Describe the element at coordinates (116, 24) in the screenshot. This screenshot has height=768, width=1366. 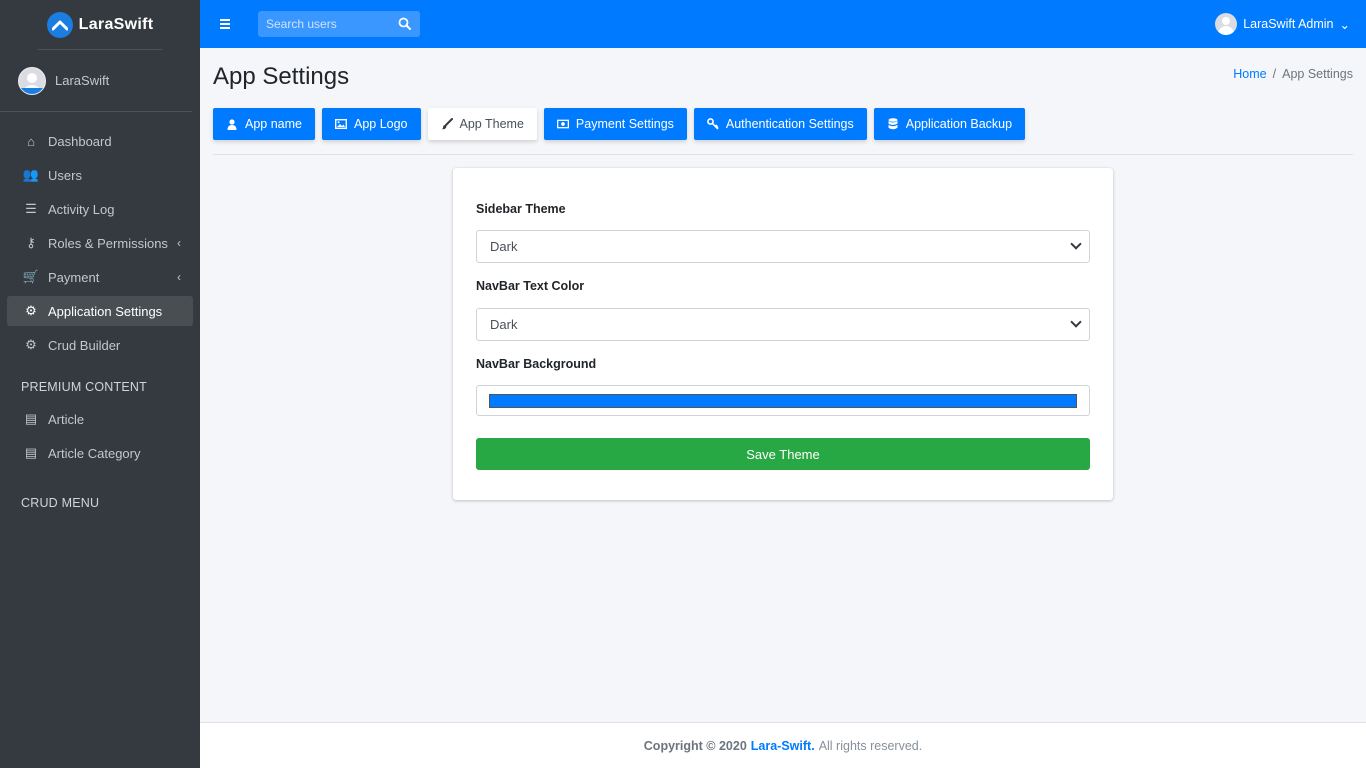
I see `brand-name: LaraSwift` at that location.